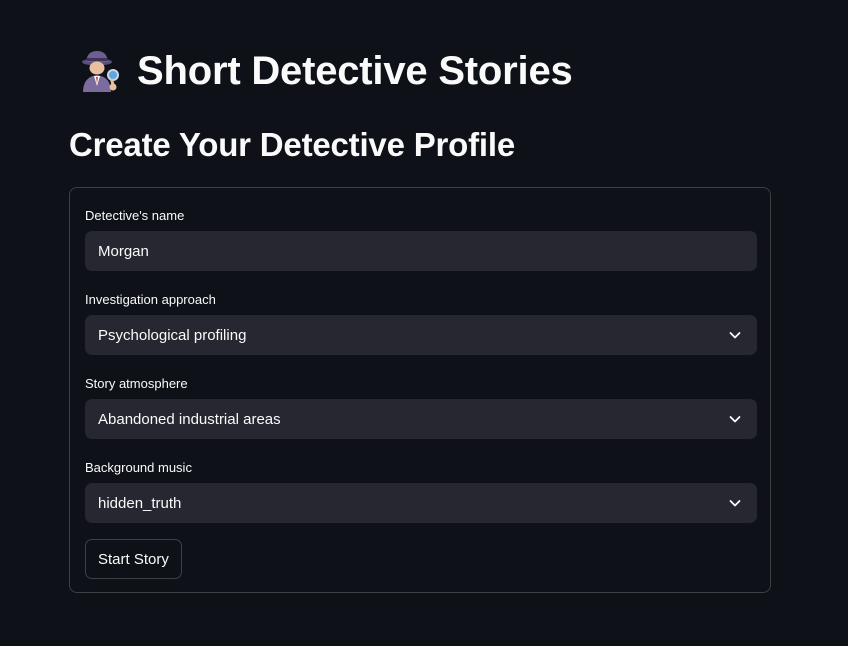 The image size is (848, 646). I want to click on page-header: Short Detective Stories, so click(324, 71).